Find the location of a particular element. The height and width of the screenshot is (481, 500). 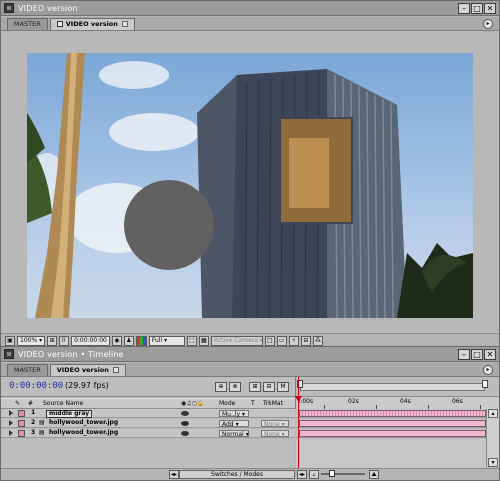

layer-row: 1 middle gray Mu..ly is located at coordinates (148, 413).